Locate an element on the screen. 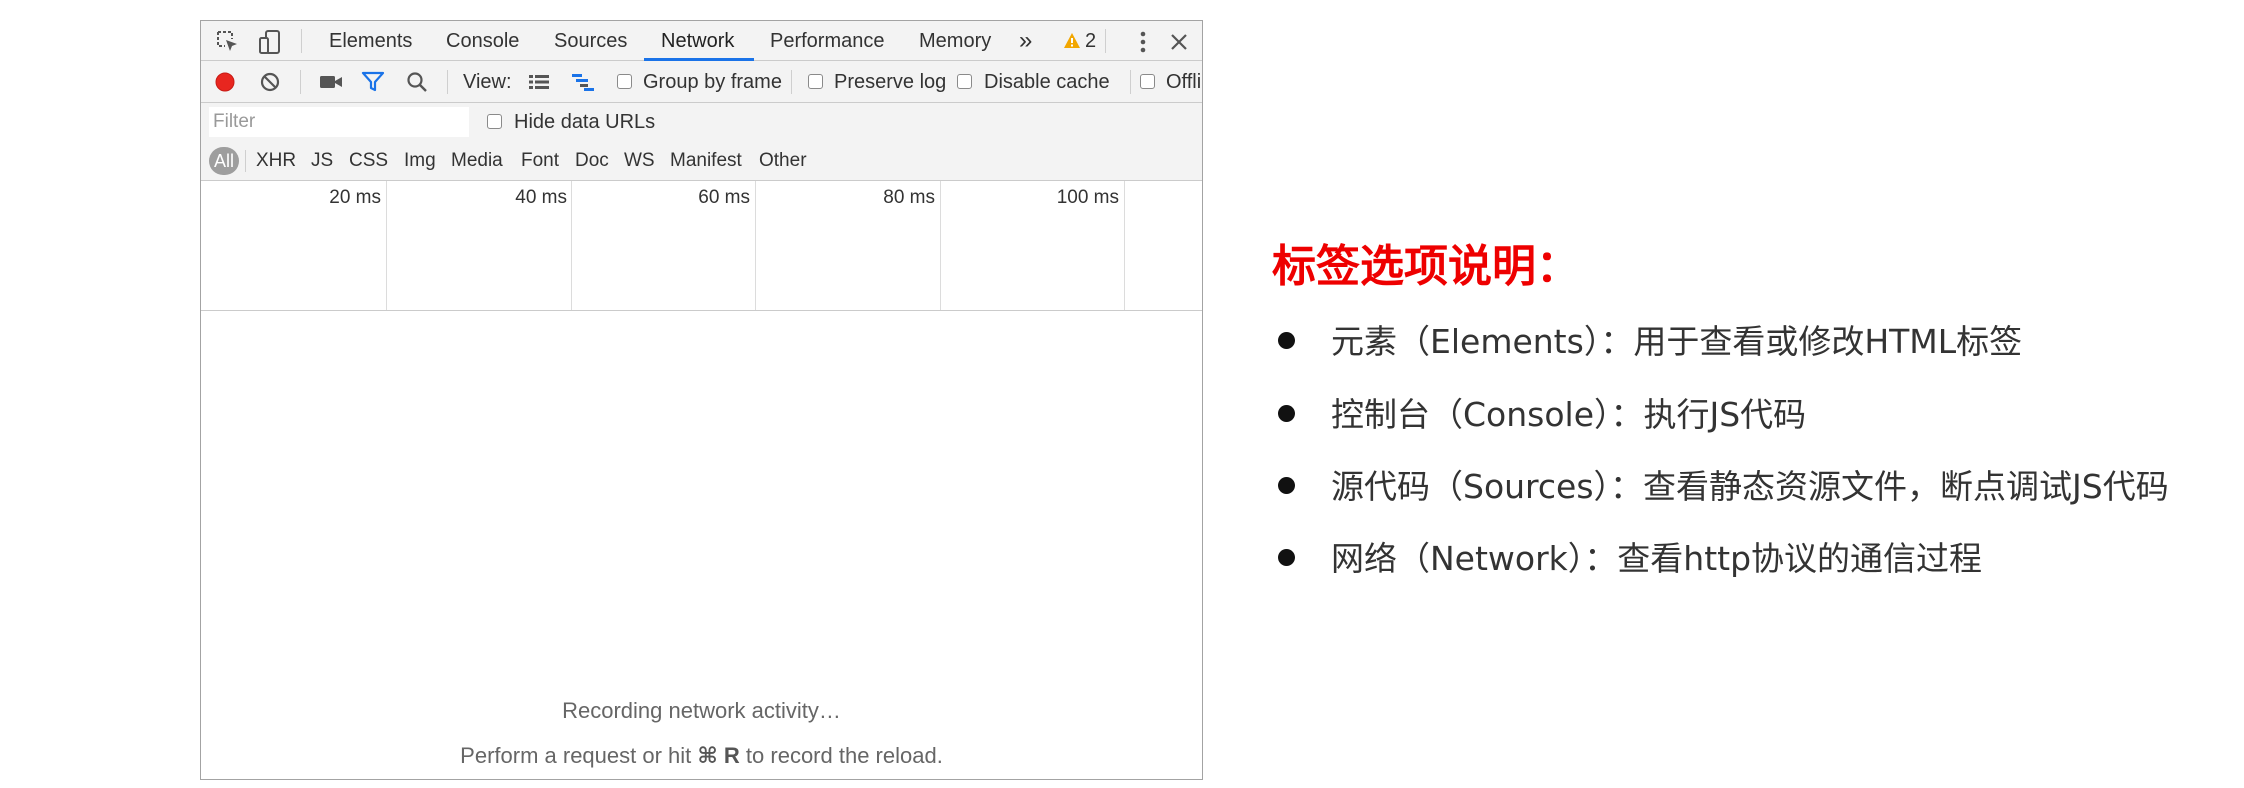  view-label: View: is located at coordinates (487, 82).